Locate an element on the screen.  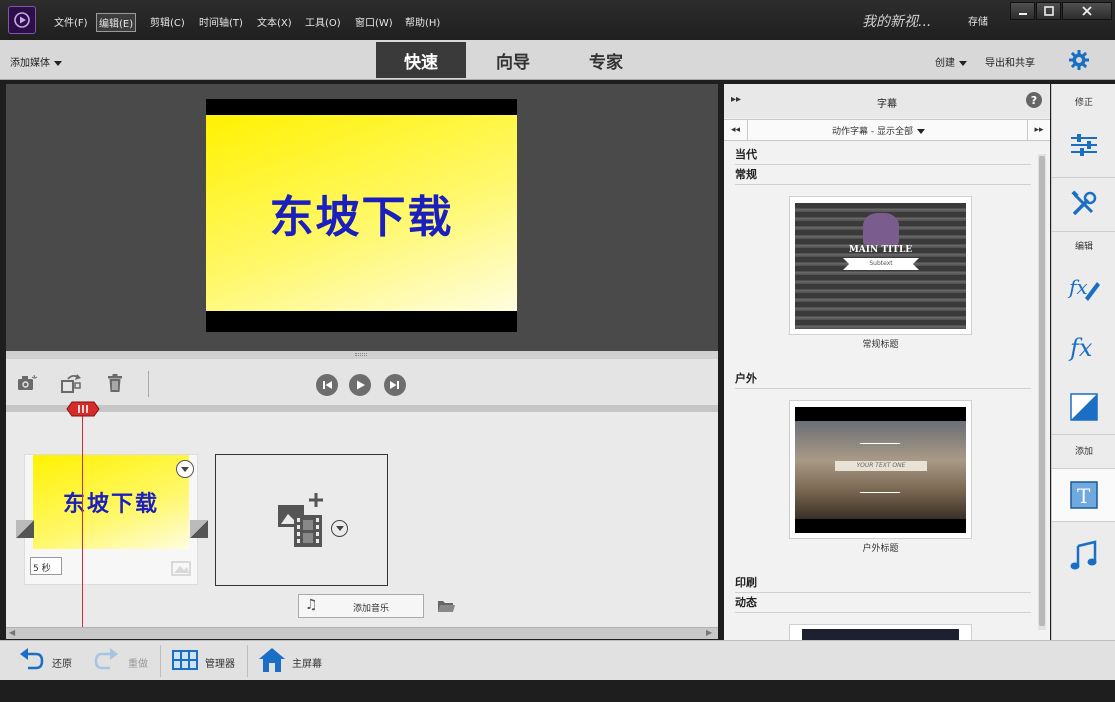
adjust-section-label: 修正 is located at coordinates (1083, 103).